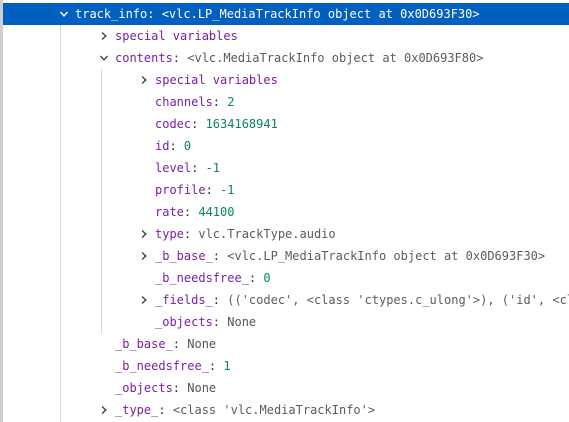 The height and width of the screenshot is (422, 569). I want to click on variable-row: _b_needsfree_: 0, so click(286, 278).